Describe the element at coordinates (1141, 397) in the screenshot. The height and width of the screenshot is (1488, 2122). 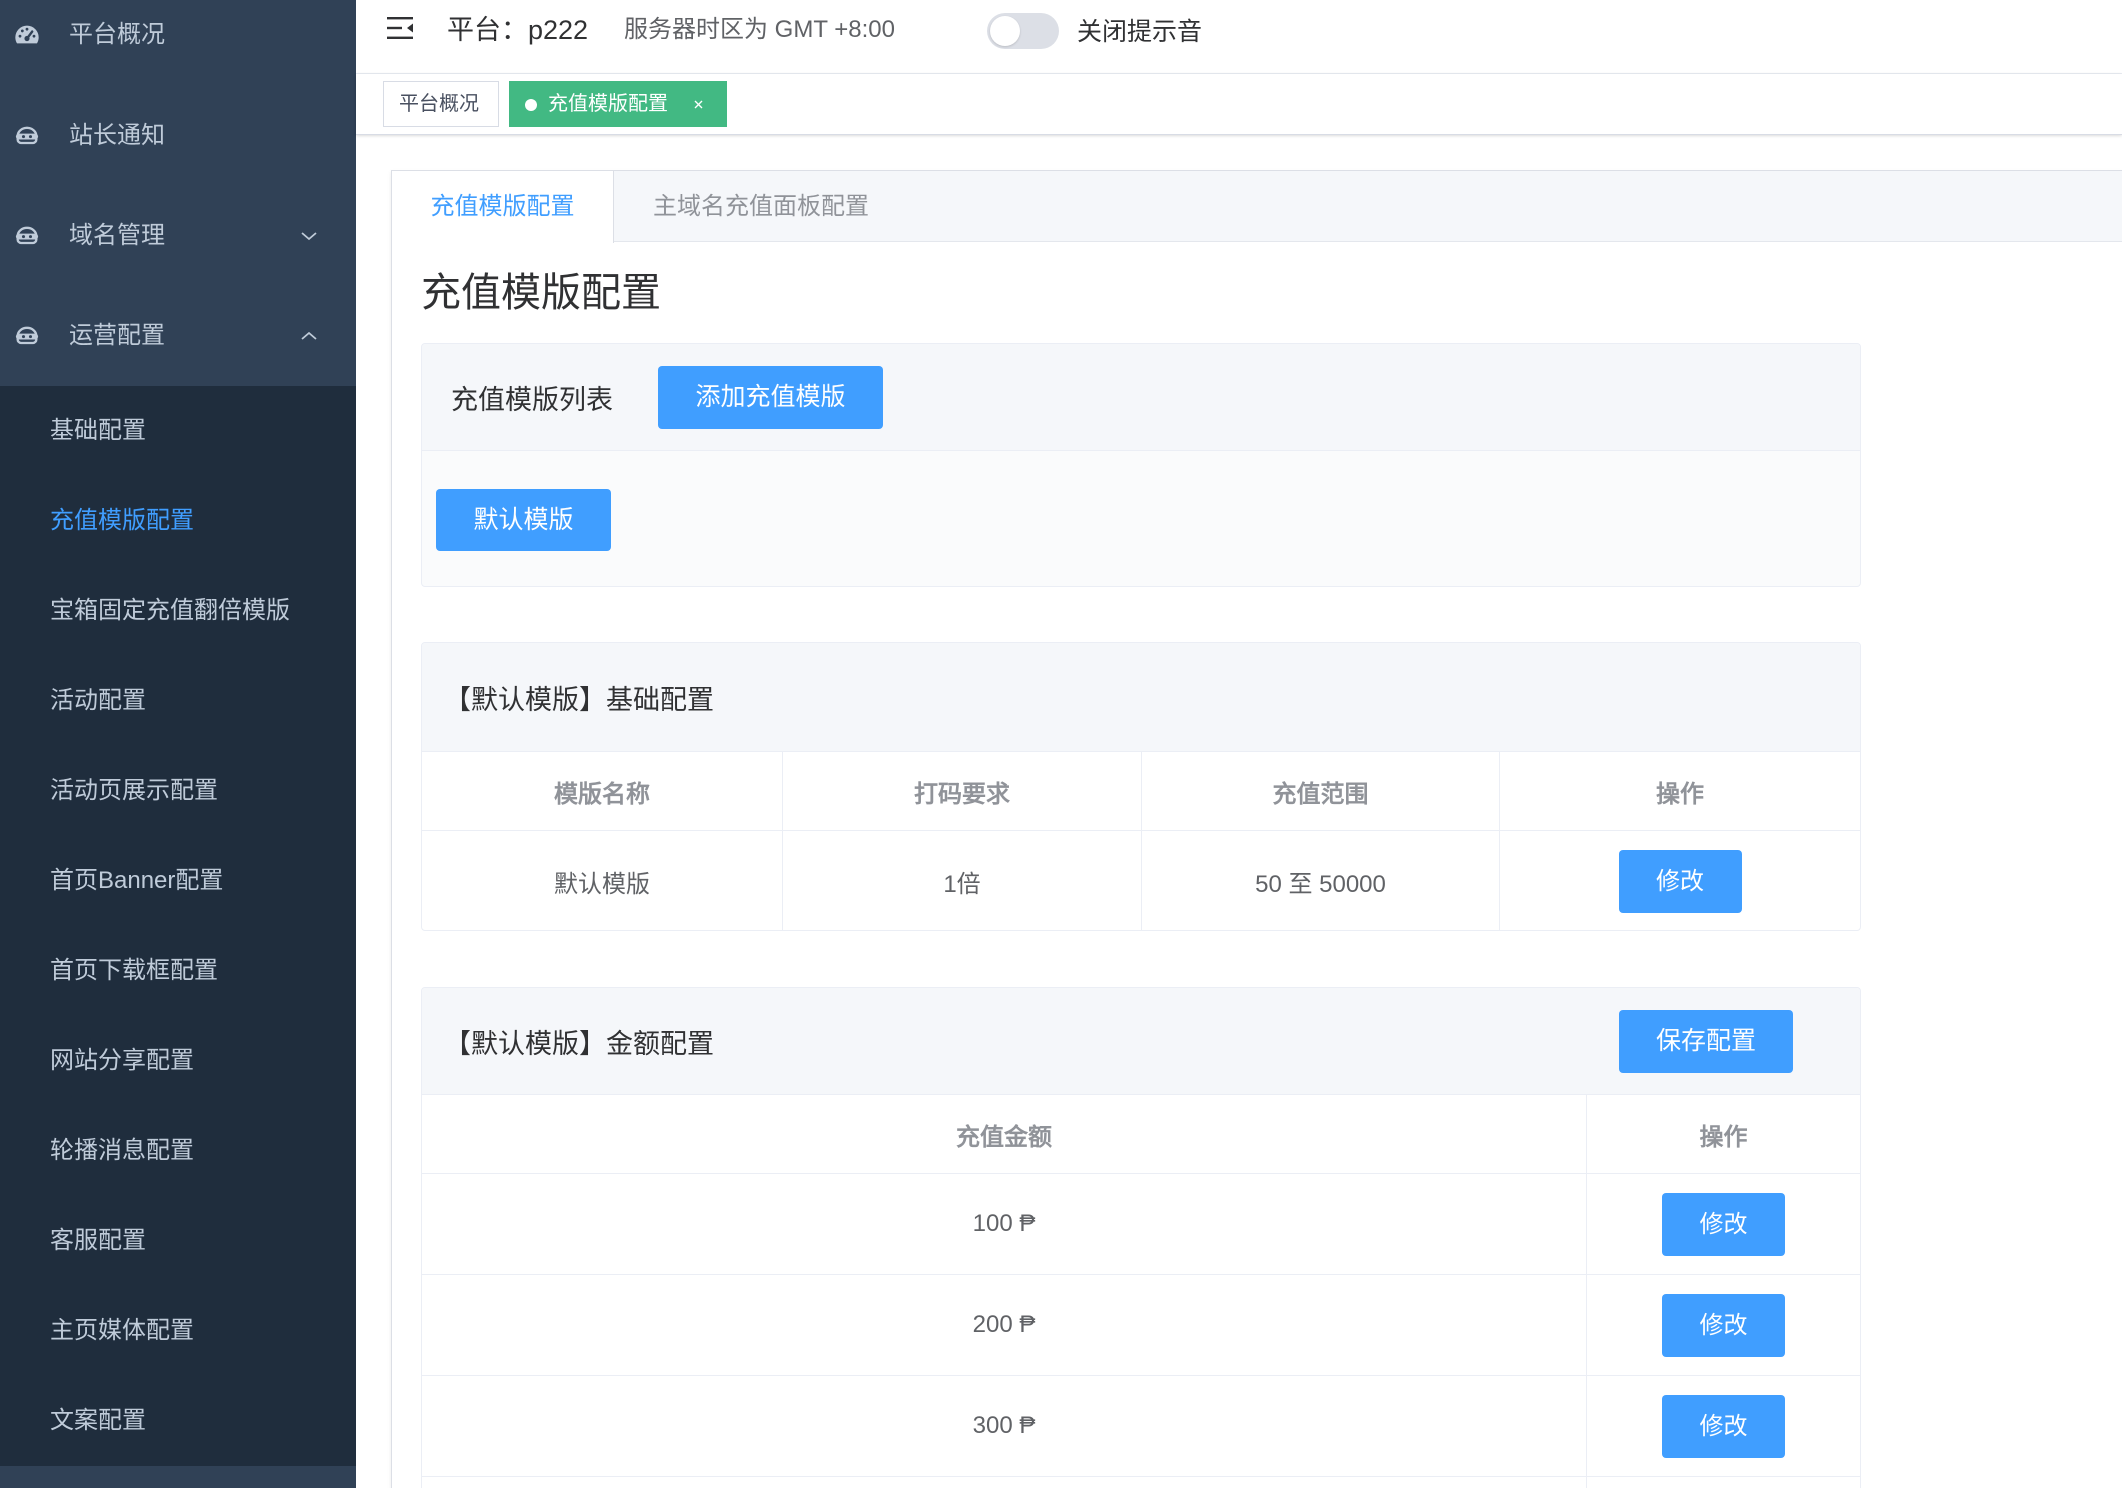
I see `panel-header: 充值模版列表 添加充值模版` at that location.